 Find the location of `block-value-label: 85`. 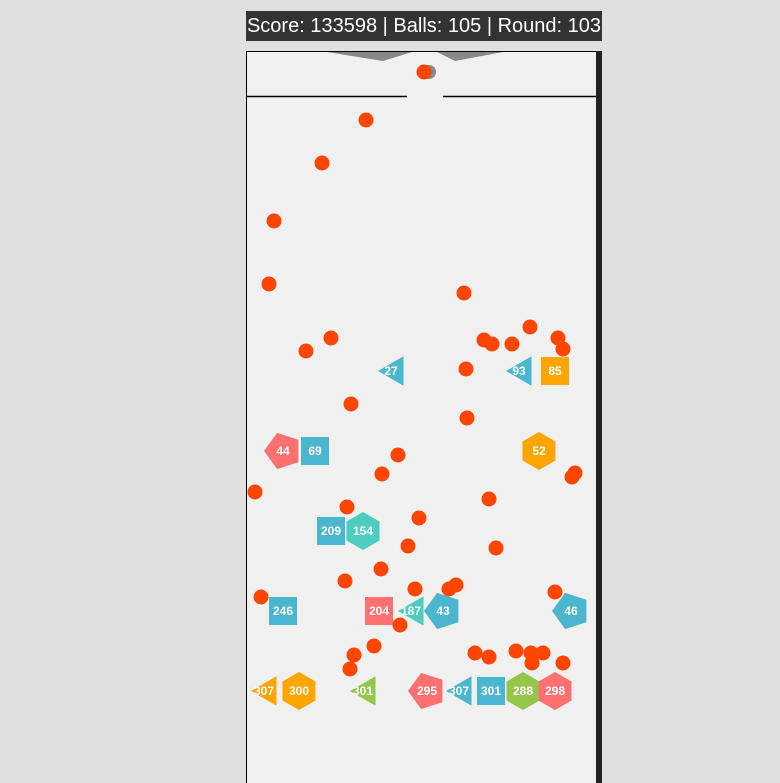

block-value-label: 85 is located at coordinates (555, 371).